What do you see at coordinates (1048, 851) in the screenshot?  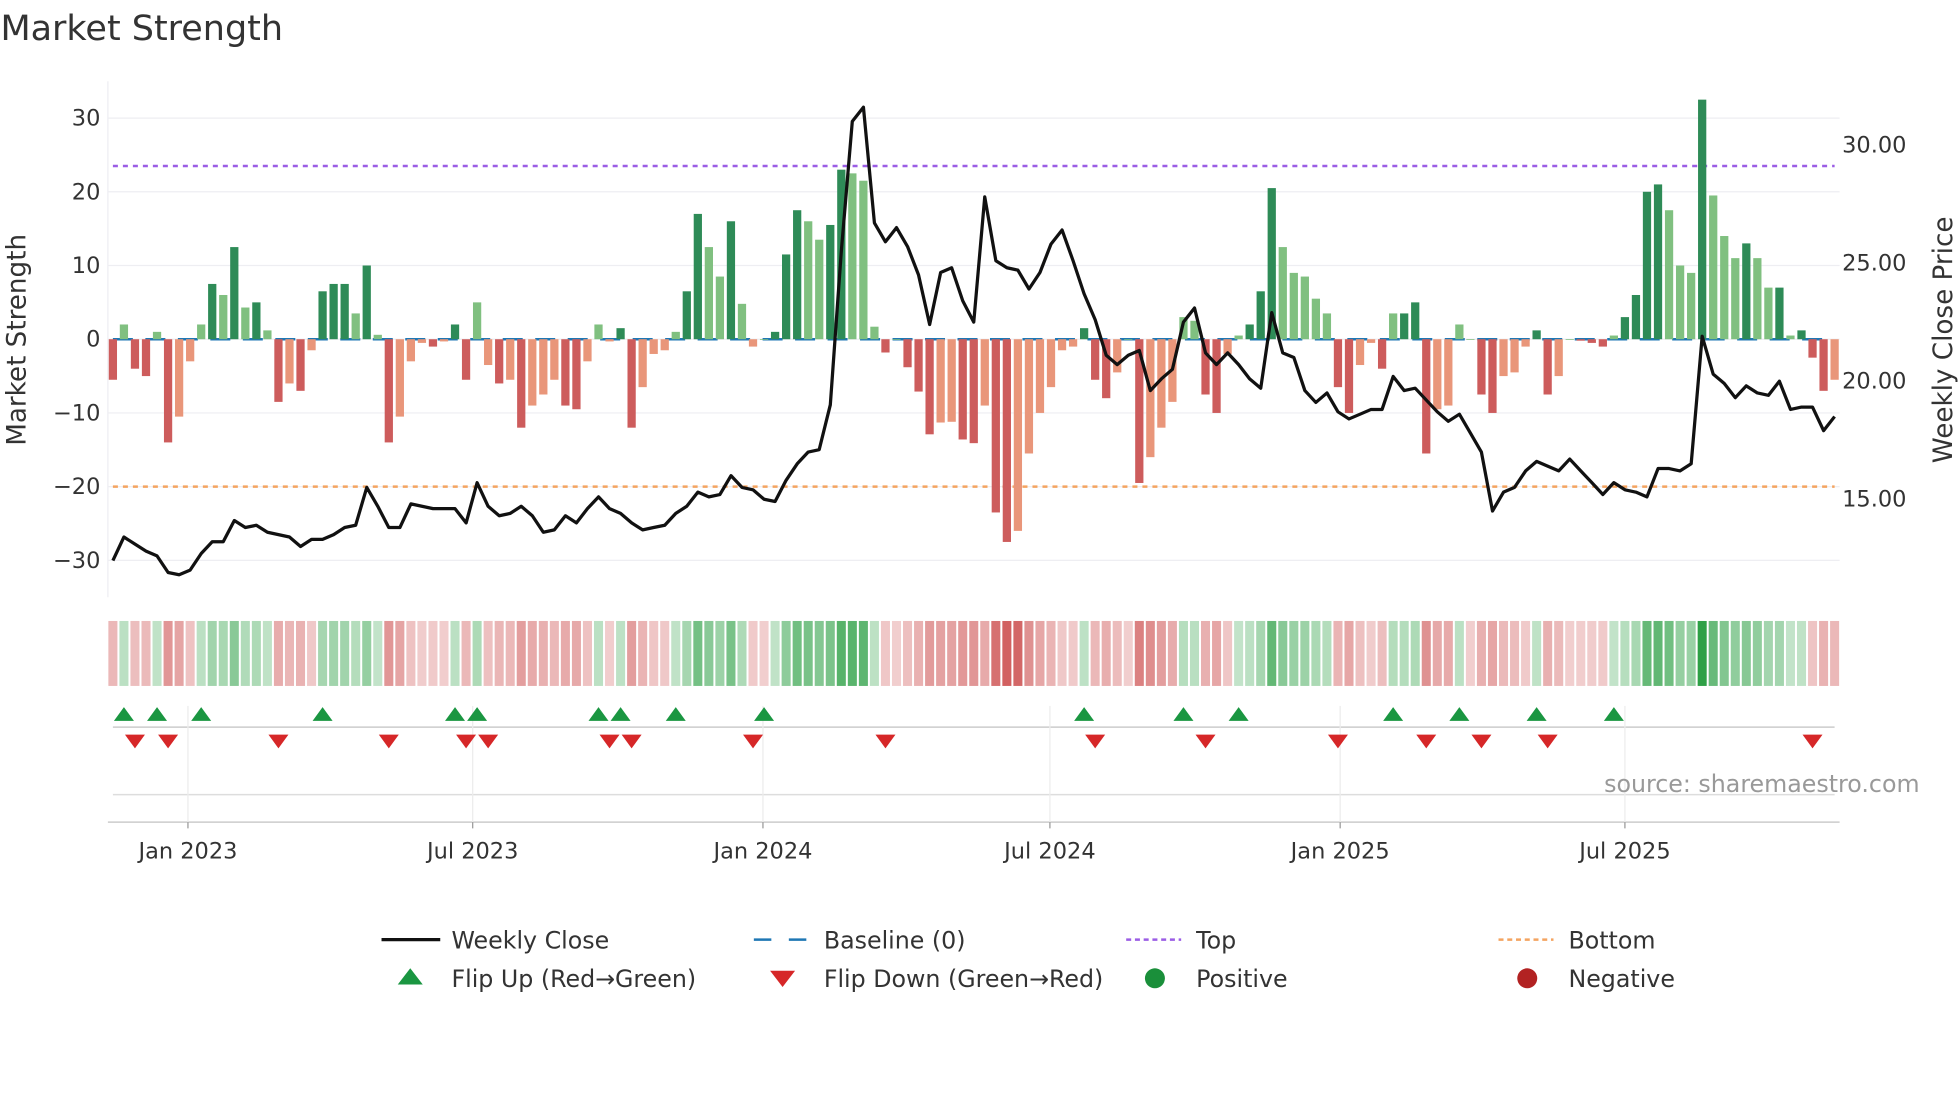 I see `x-tick-label: Jul 2024` at bounding box center [1048, 851].